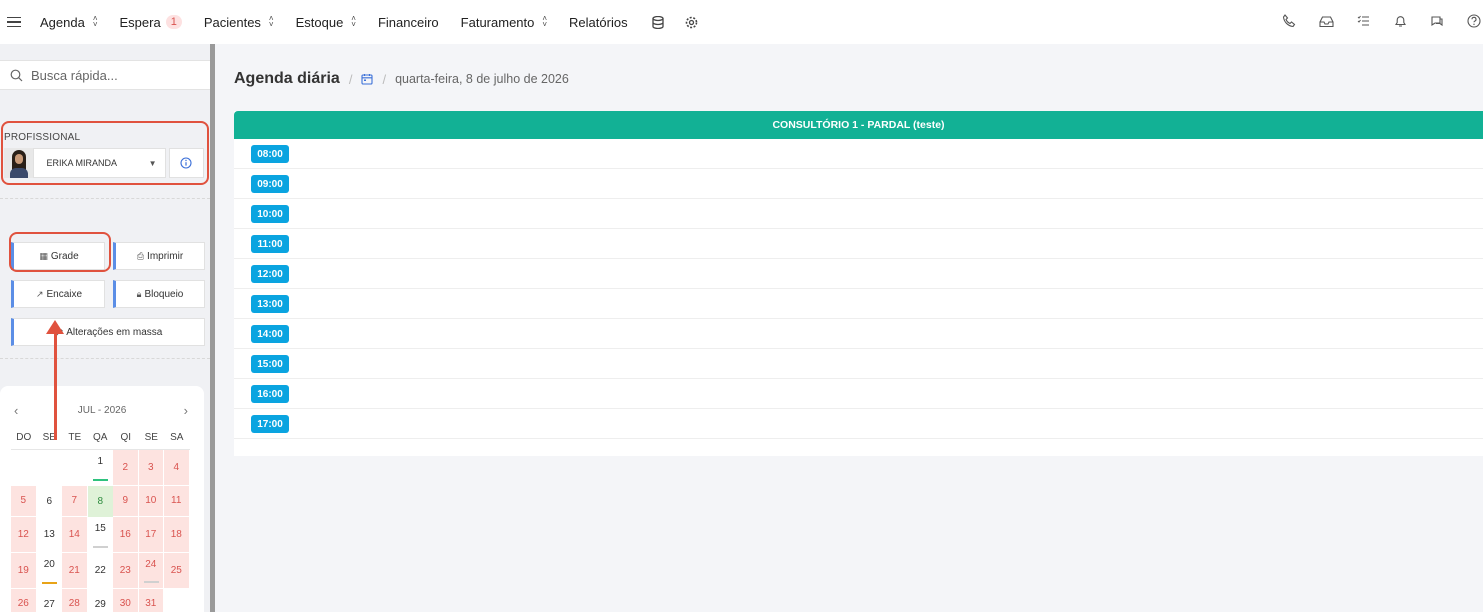  What do you see at coordinates (858, 424) in the screenshot?
I see `time-slot: 17:00` at bounding box center [858, 424].